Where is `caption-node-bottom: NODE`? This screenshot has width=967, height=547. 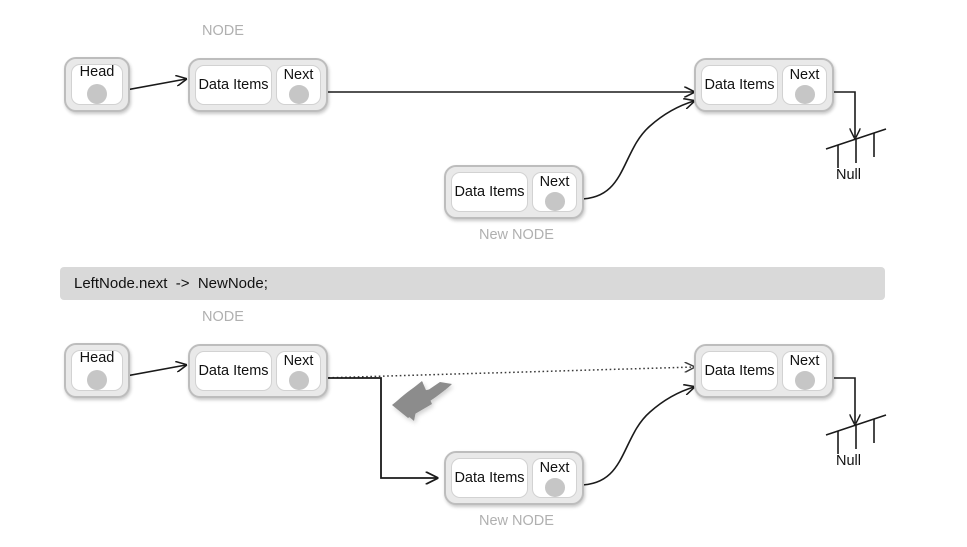 caption-node-bottom: NODE is located at coordinates (223, 317).